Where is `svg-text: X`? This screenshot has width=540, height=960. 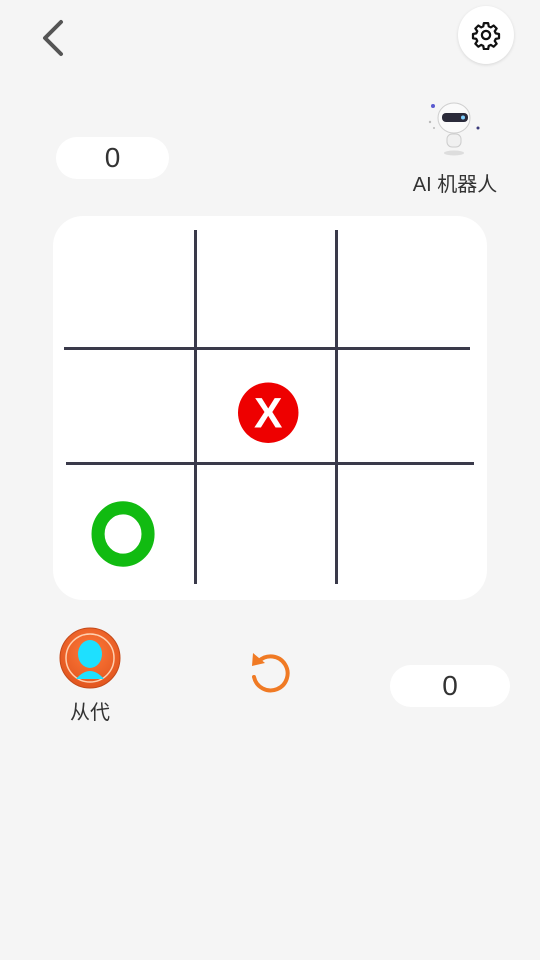 svg-text: X is located at coordinates (268, 413).